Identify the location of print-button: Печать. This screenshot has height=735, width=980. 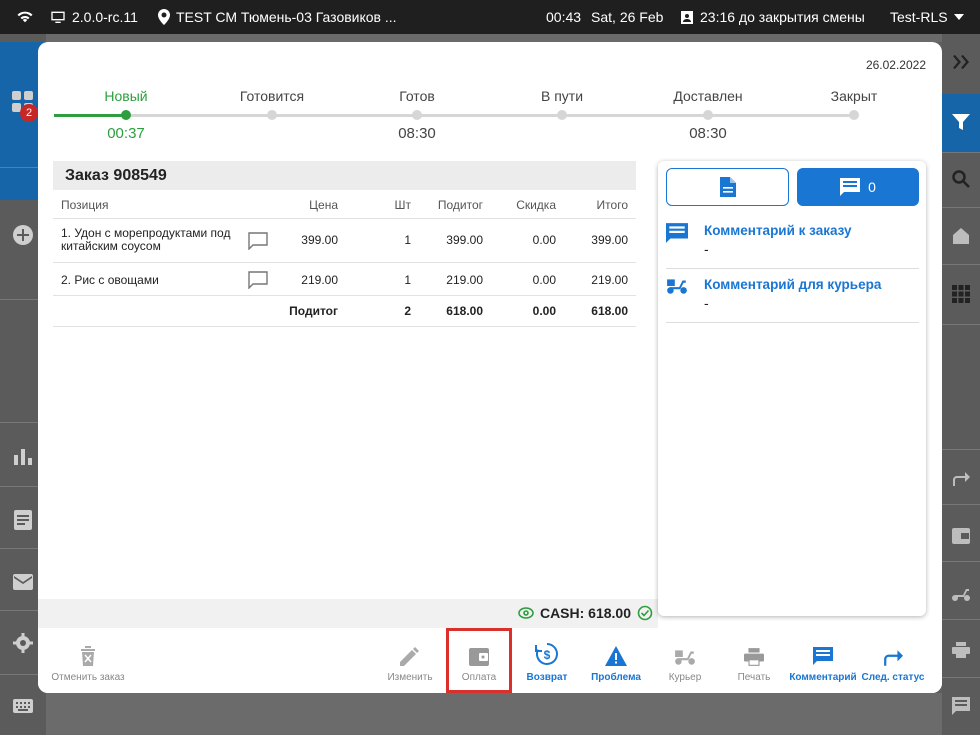
(754, 660).